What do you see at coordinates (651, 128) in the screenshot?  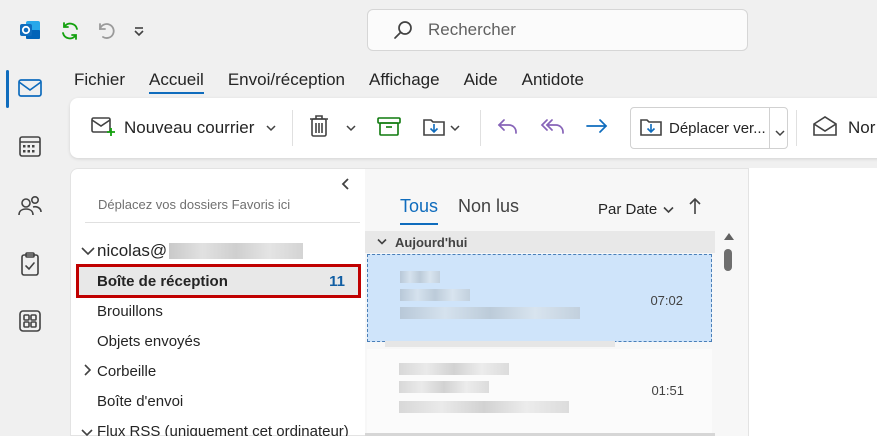 I see `move-icon` at bounding box center [651, 128].